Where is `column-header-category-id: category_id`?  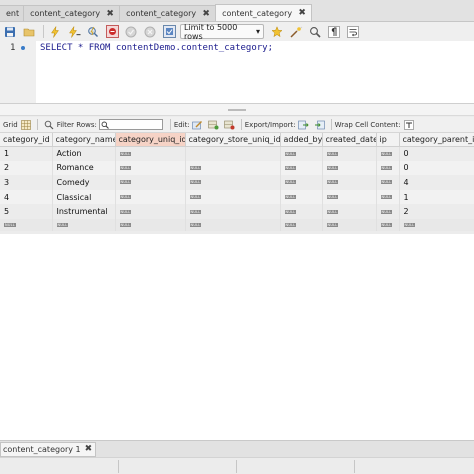 column-header-category-id: category_id is located at coordinates (26, 140).